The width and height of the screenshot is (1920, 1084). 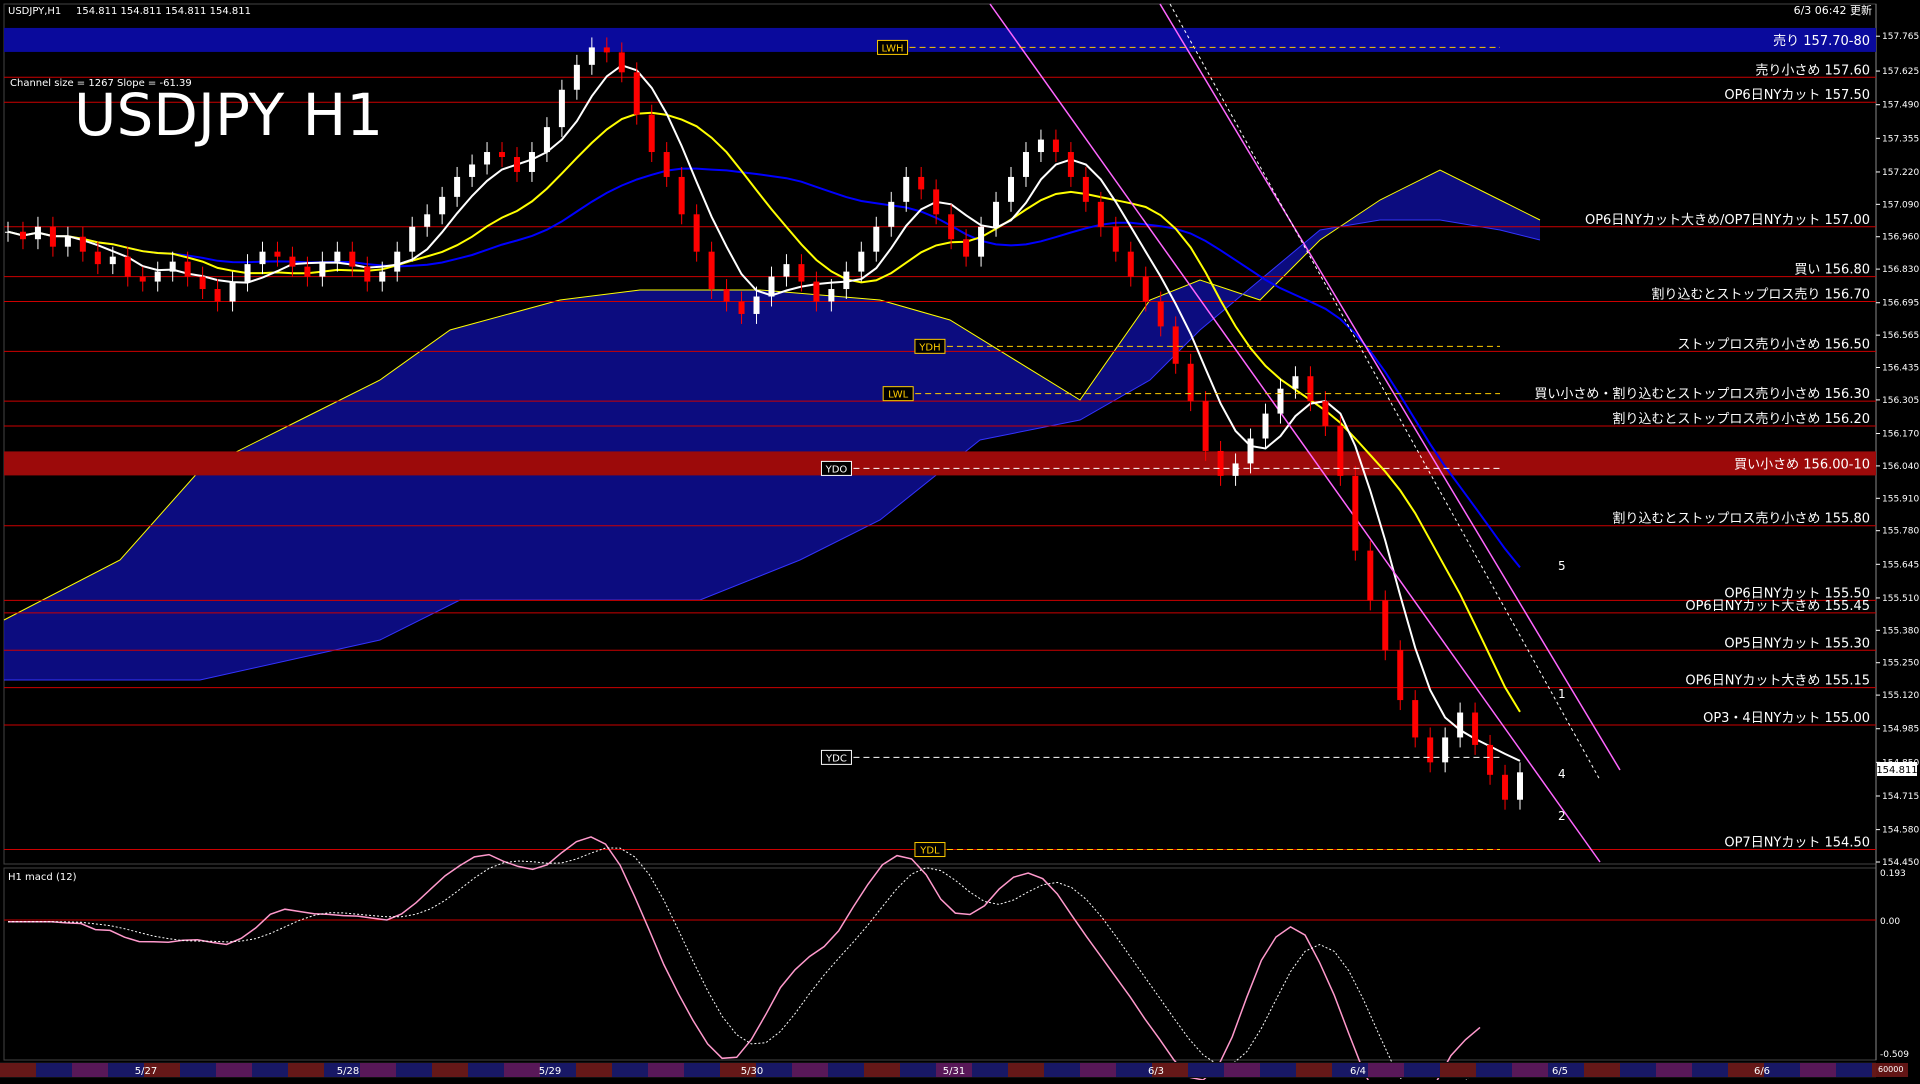 What do you see at coordinates (1893, 874) in the screenshot?
I see `macd-scale-top: 0.193` at bounding box center [1893, 874].